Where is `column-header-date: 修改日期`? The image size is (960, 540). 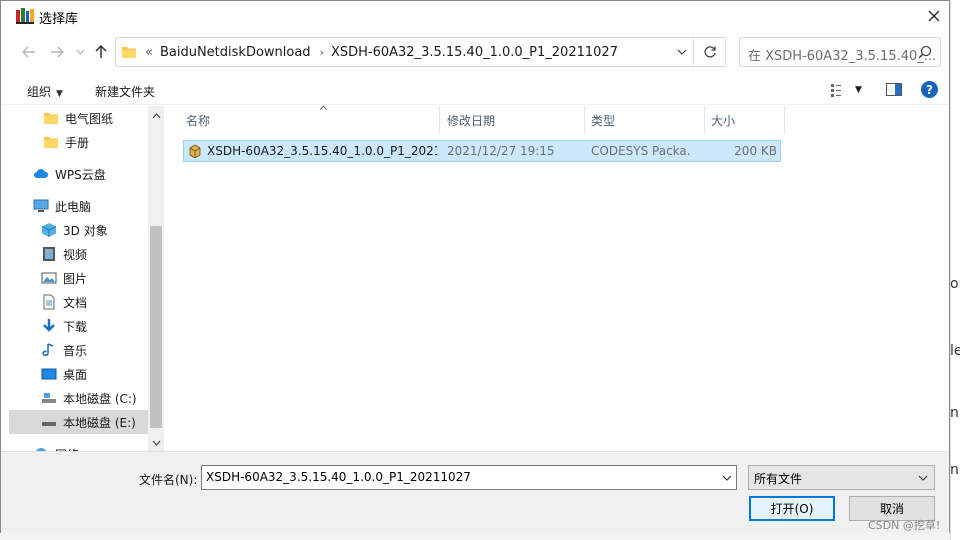
column-header-date: 修改日期 is located at coordinates (513, 120).